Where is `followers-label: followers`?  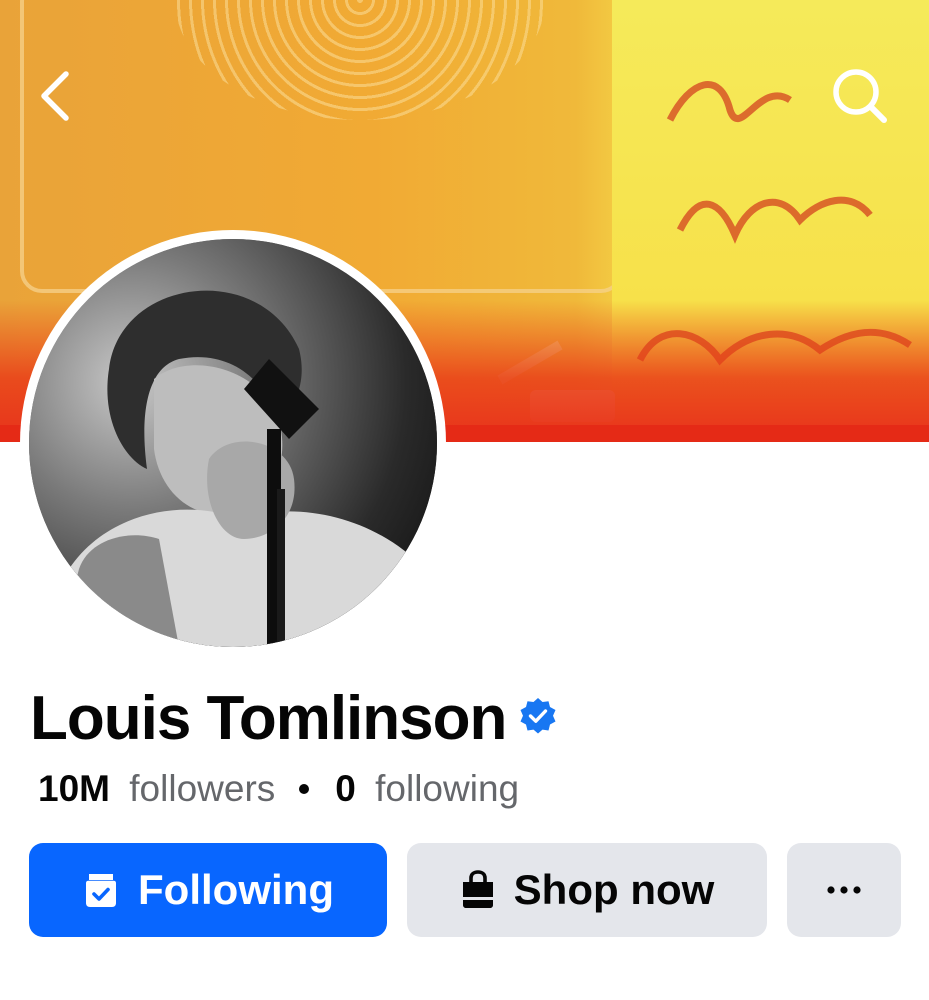
followers-label: followers is located at coordinates (202, 788).